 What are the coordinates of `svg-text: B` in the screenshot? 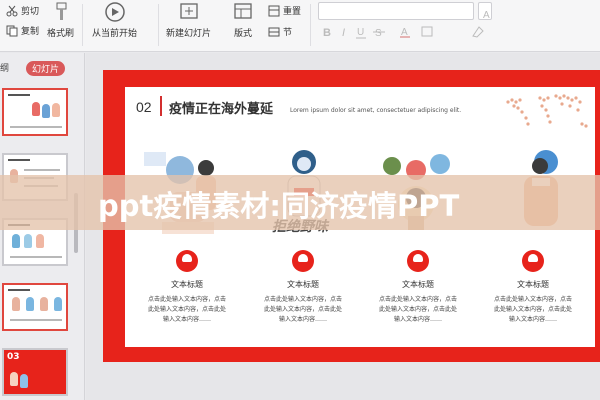 It's located at (327, 33).